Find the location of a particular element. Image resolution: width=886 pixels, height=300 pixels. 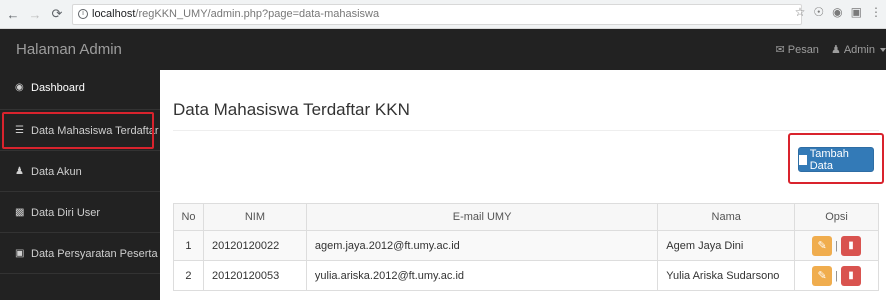

divider is located at coordinates (526, 130).